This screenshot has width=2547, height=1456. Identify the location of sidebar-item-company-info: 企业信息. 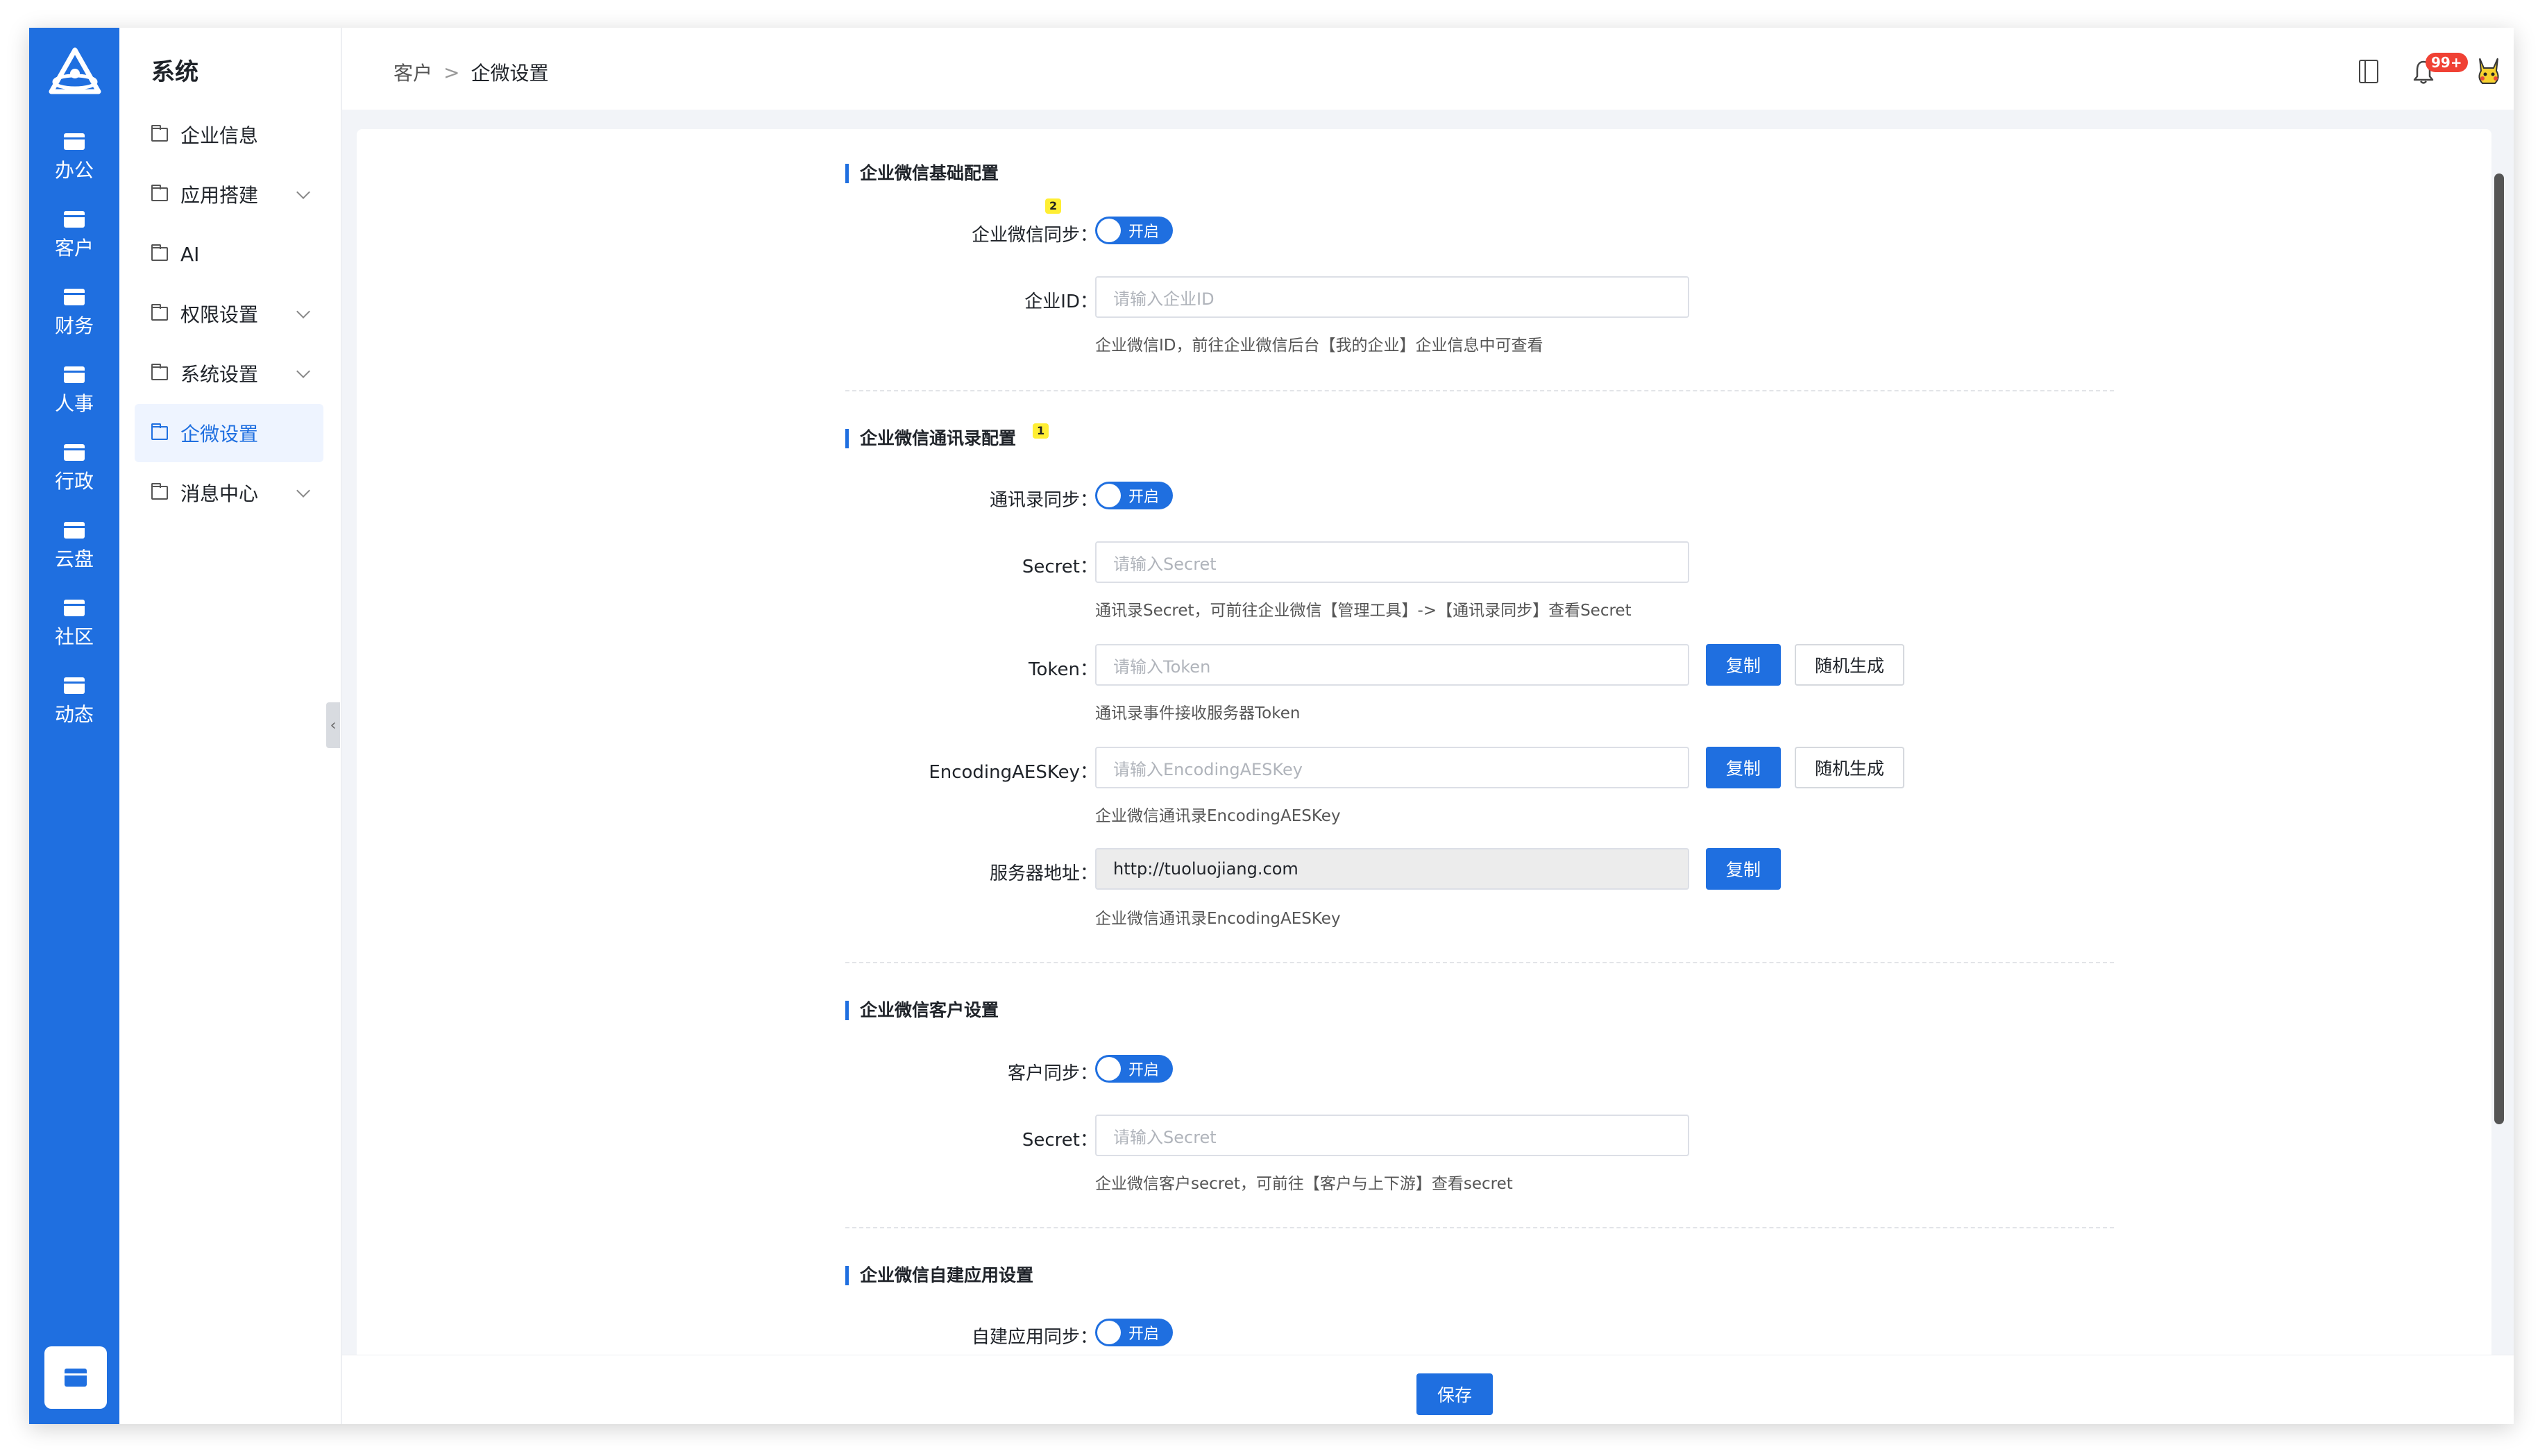
(229, 134).